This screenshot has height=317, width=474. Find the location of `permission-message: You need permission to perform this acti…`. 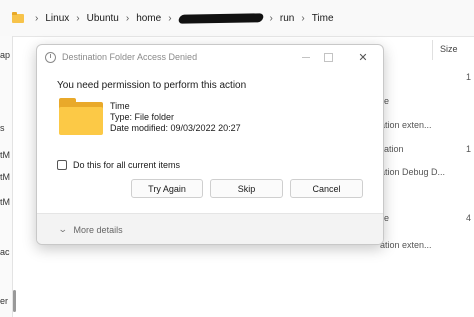

permission-message: You need permission to perform this acti… is located at coordinates (152, 85).